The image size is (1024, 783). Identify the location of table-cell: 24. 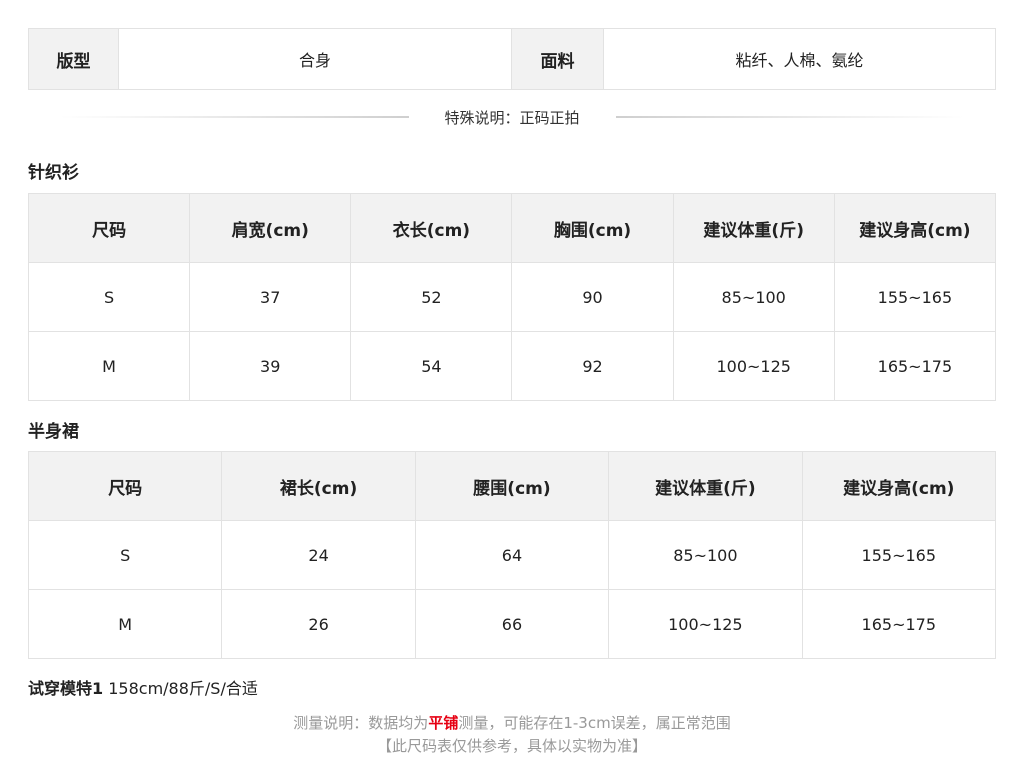
(318, 555).